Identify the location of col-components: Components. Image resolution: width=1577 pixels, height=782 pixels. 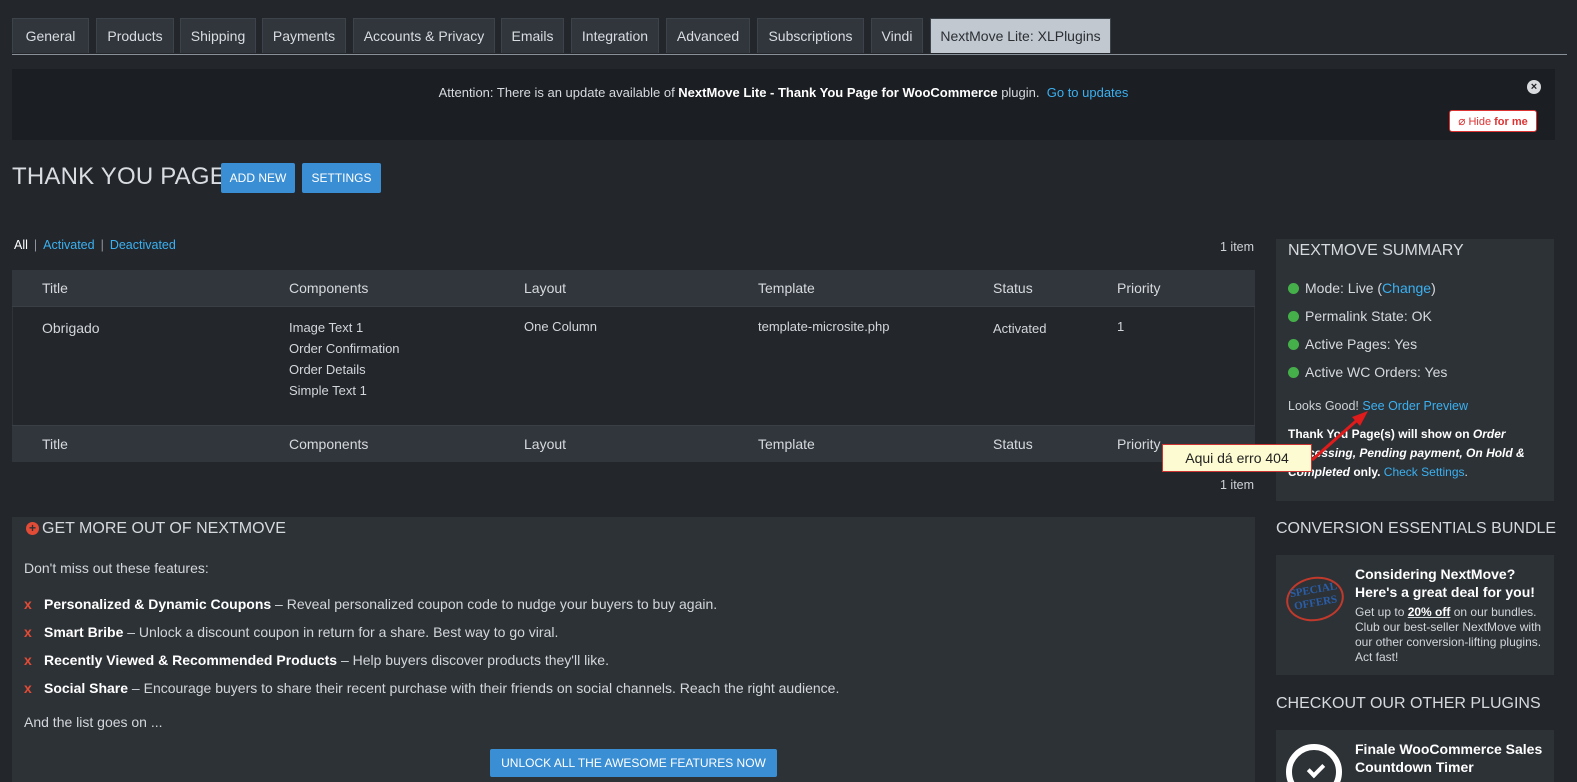
(329, 288).